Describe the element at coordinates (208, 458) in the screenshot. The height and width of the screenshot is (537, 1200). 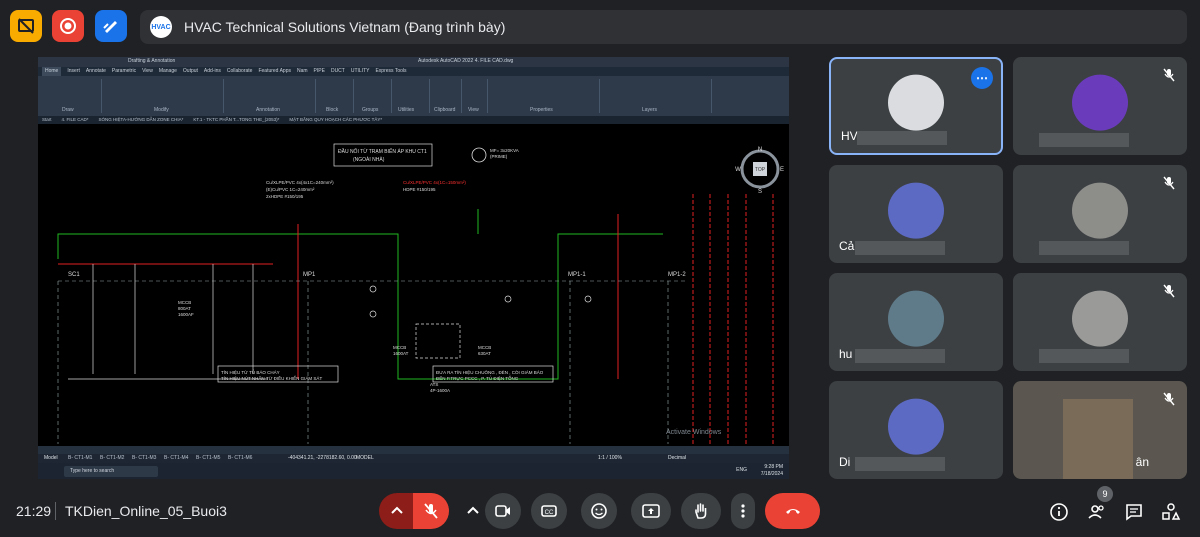
I see `layout-tab: B- CT1-M5` at that location.